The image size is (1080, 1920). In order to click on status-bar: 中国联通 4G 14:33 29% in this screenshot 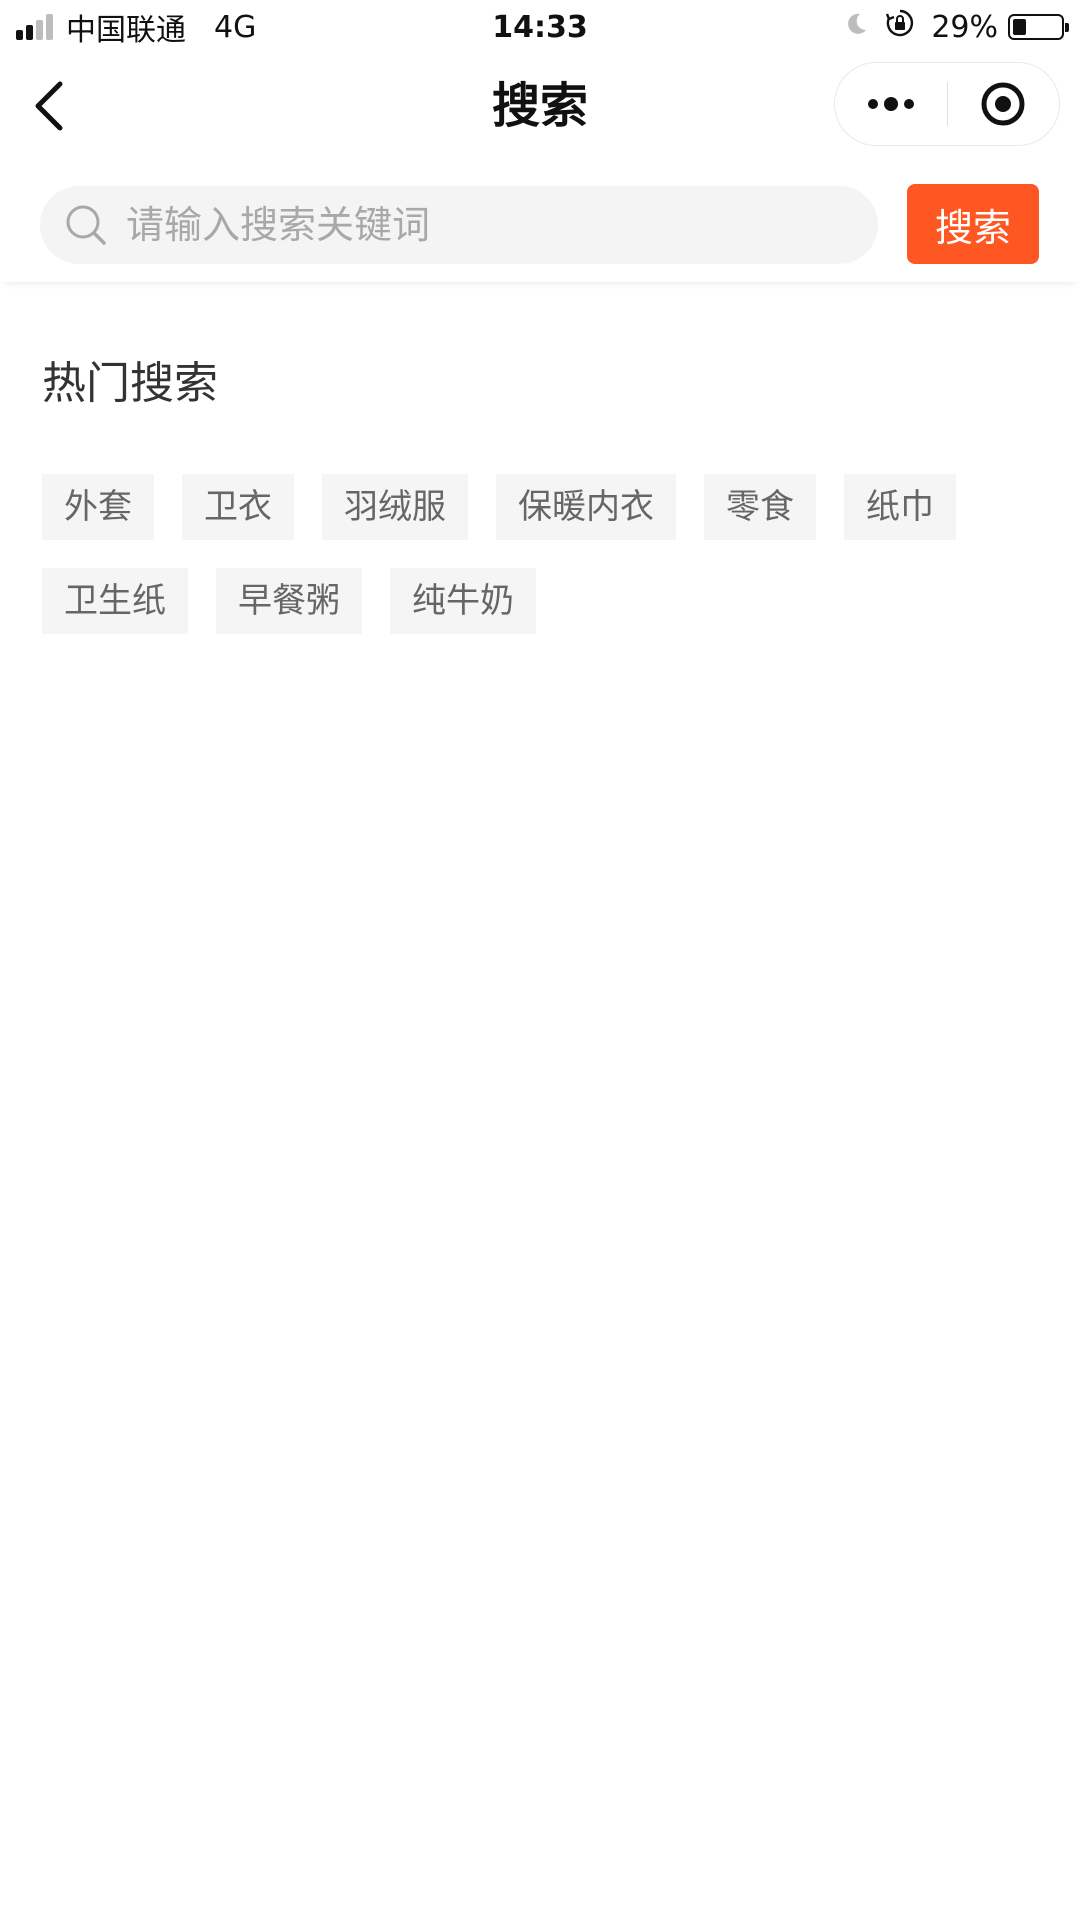, I will do `click(540, 27)`.